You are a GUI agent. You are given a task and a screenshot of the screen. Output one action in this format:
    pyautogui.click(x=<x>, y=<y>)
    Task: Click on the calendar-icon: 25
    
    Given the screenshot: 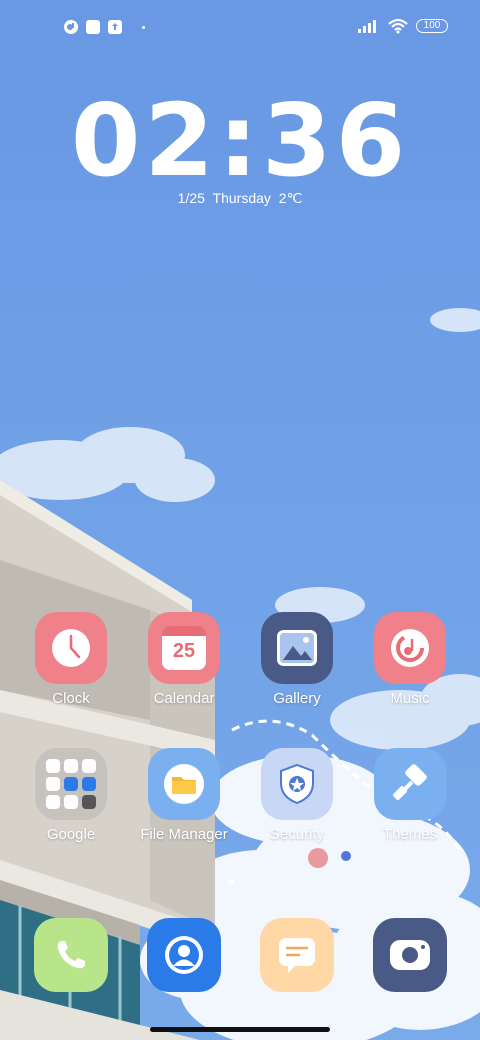 What is the action you would take?
    pyautogui.click(x=184, y=648)
    